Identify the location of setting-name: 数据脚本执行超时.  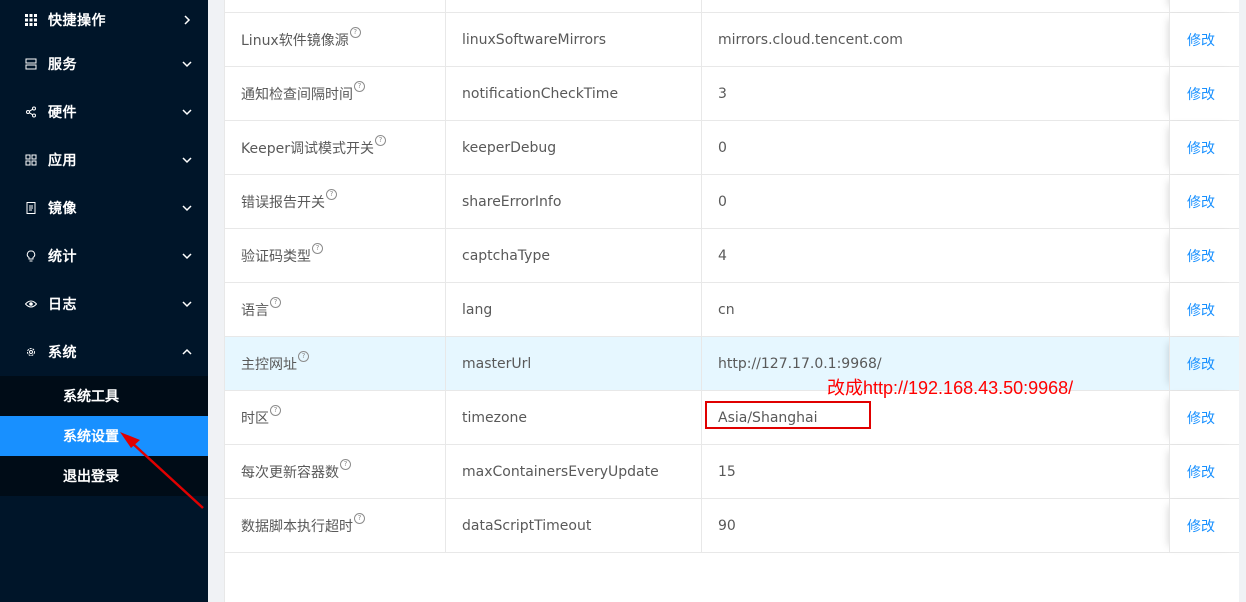
(297, 526).